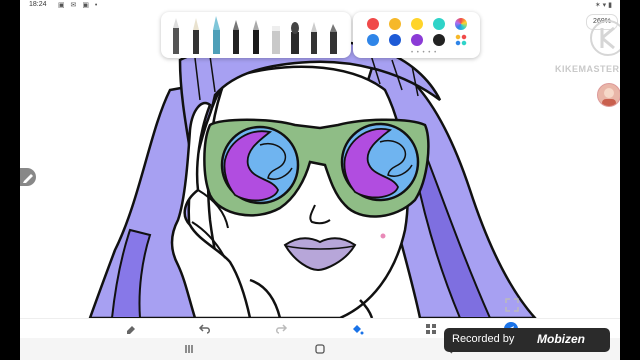 This screenshot has height=360, width=640. I want to click on pencil-handle-icon, so click(28, 178).